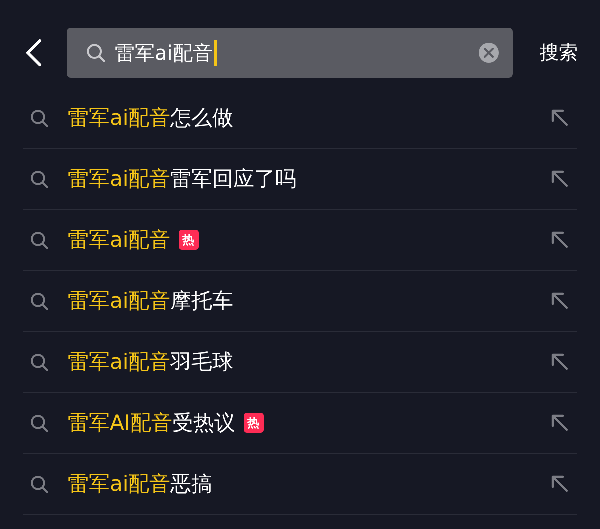 The height and width of the screenshot is (529, 600). Describe the element at coordinates (300, 118) in the screenshot. I see `suggestion-item: 雷军ai配音怎么做` at that location.